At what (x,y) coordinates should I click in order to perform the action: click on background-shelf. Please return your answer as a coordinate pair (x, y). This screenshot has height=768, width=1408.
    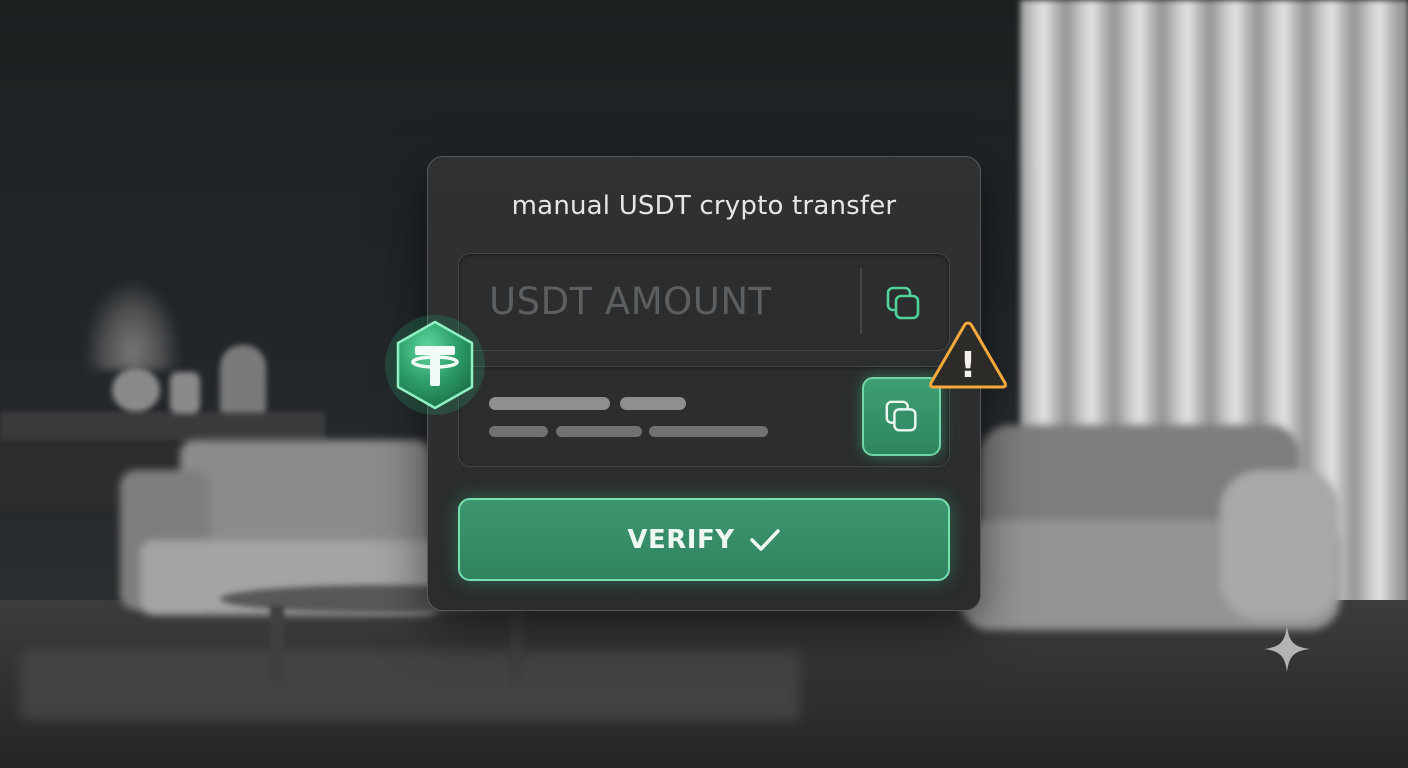
    Looking at the image, I should click on (162, 427).